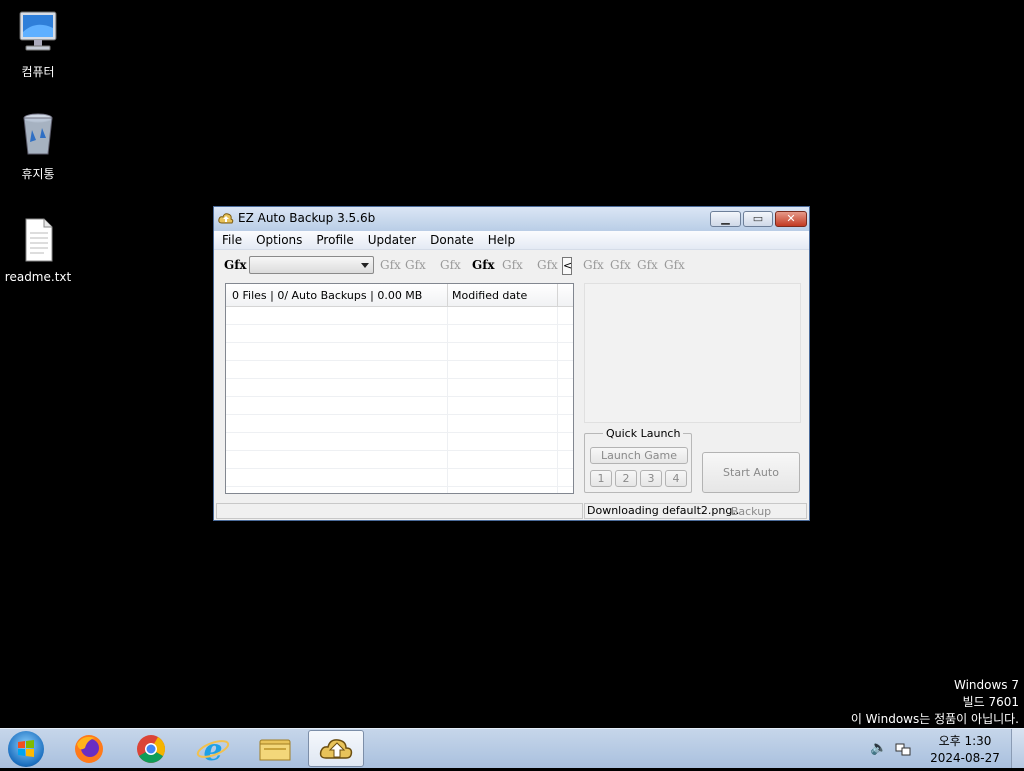  I want to click on taskbar-firefox, so click(89, 748).